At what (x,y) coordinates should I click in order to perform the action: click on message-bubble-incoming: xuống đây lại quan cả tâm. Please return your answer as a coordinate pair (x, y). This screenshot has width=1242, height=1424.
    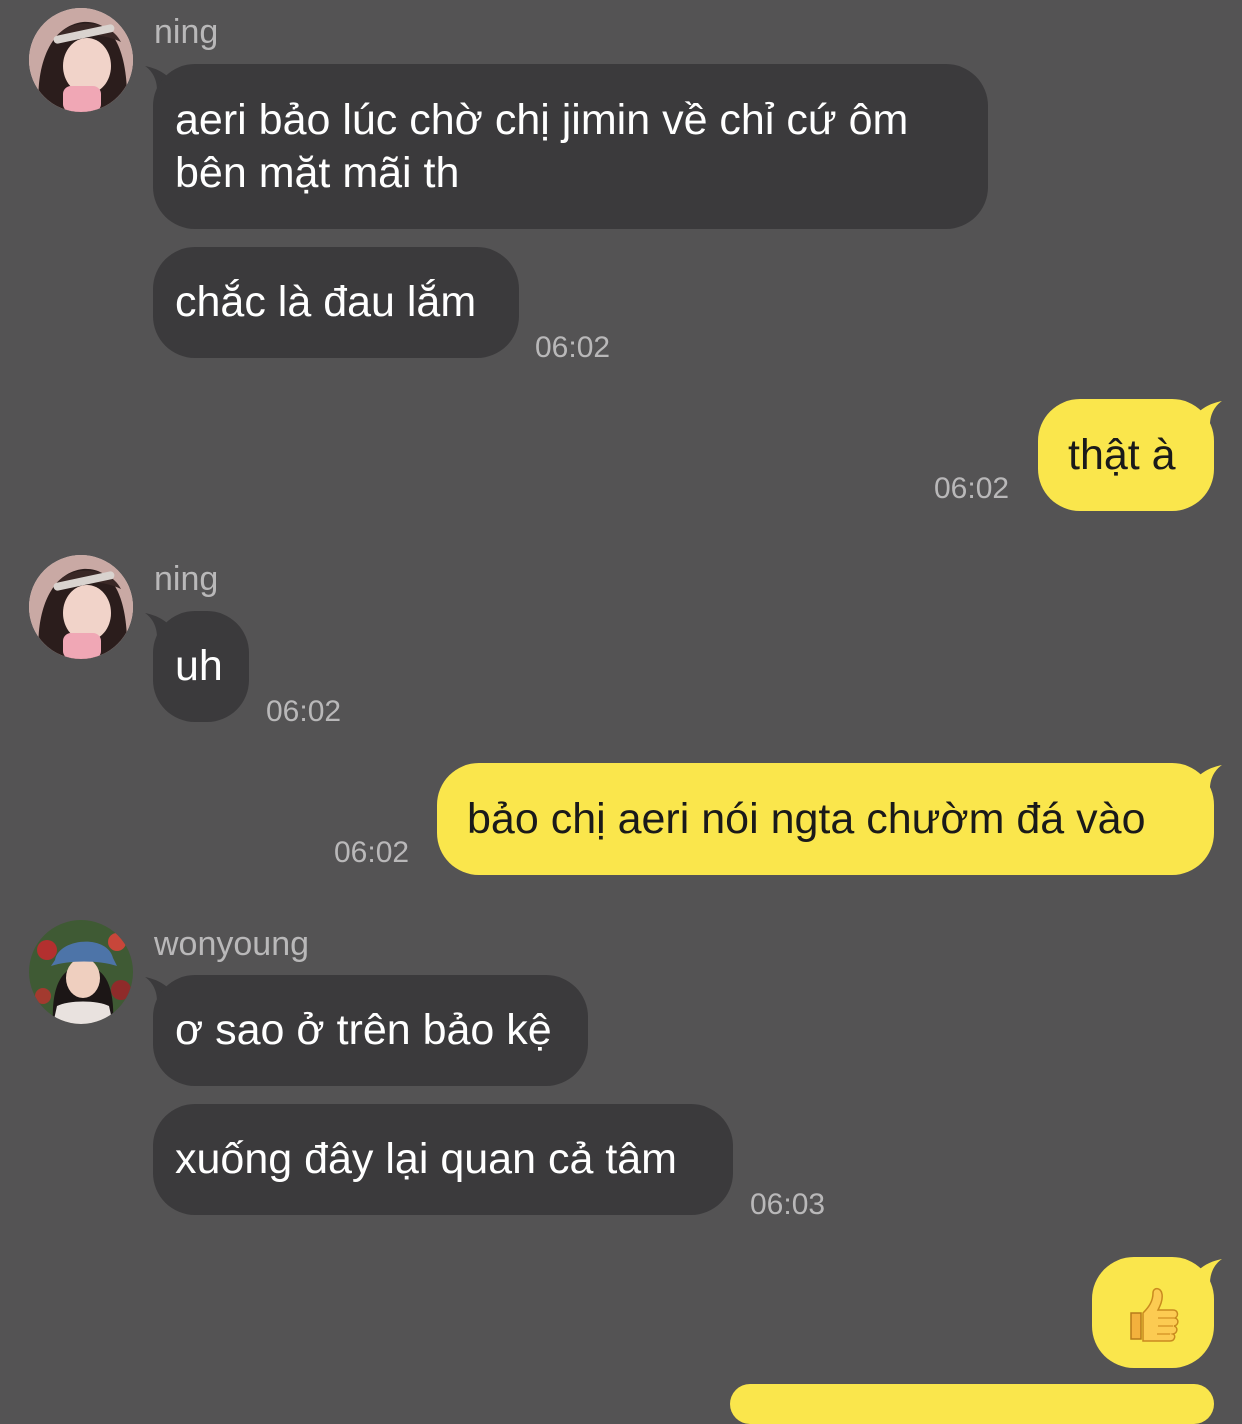
    Looking at the image, I should click on (443, 1159).